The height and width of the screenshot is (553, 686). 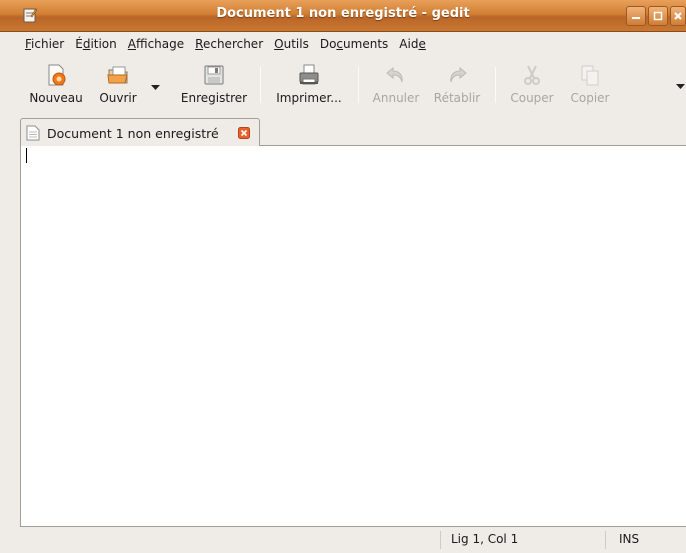 I want to click on menu-edition: Édition, so click(x=99, y=44).